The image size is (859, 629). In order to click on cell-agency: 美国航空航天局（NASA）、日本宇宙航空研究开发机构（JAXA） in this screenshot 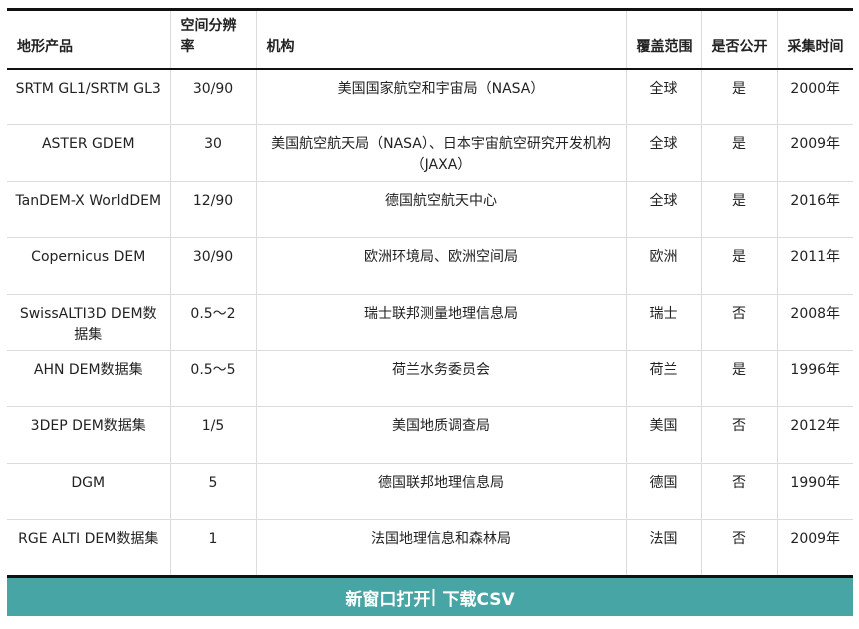, I will do `click(440, 153)`.